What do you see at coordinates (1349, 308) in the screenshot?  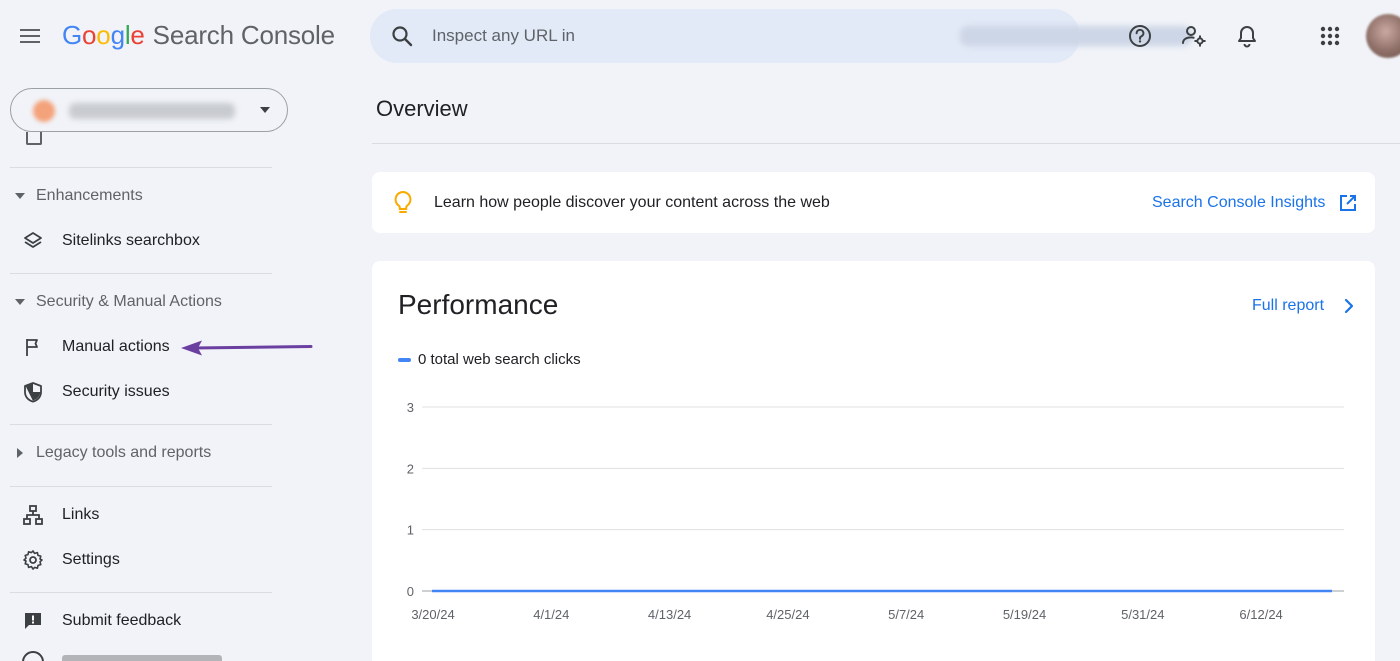 I see `chevron-right-icon` at bounding box center [1349, 308].